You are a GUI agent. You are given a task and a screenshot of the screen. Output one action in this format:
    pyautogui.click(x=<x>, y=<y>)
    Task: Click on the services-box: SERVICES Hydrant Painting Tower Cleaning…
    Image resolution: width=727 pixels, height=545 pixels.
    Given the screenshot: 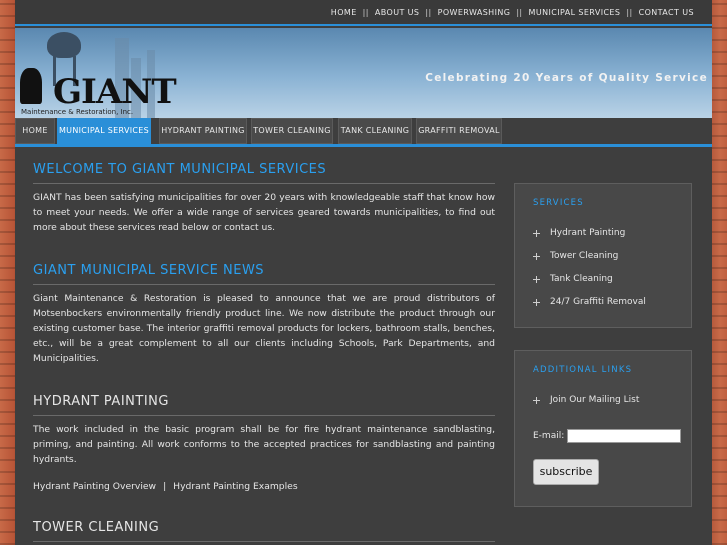 What is the action you would take?
    pyautogui.click(x=603, y=255)
    